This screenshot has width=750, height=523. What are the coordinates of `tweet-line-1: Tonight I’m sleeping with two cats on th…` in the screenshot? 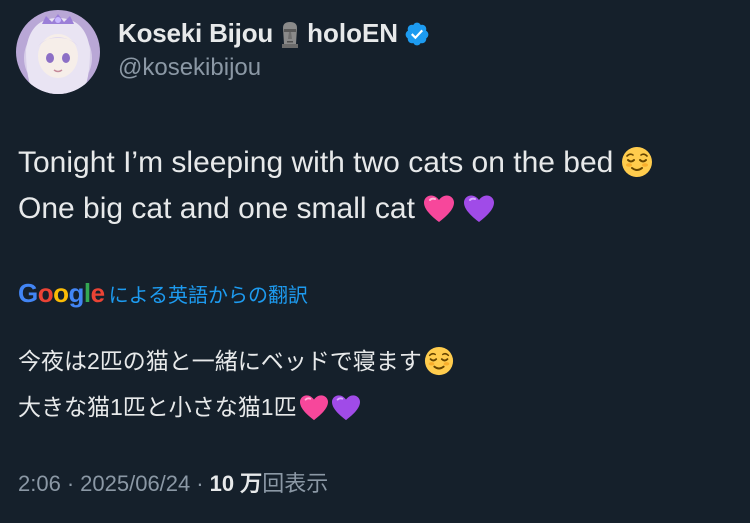 It's located at (335, 163).